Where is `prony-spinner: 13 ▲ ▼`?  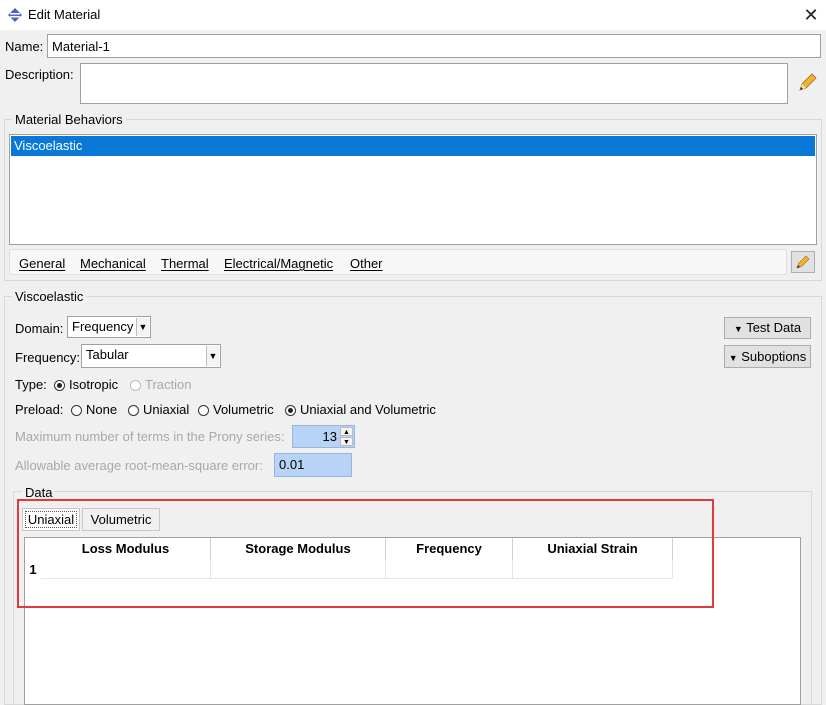
prony-spinner: 13 ▲ ▼ is located at coordinates (323, 436).